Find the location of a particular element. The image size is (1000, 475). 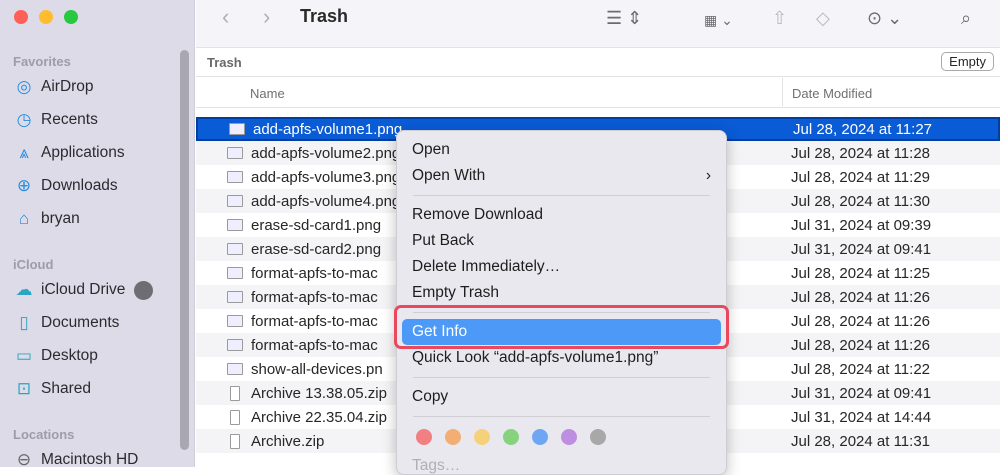

sidebar-item-shared: ⊡ Shared is located at coordinates (52, 389).